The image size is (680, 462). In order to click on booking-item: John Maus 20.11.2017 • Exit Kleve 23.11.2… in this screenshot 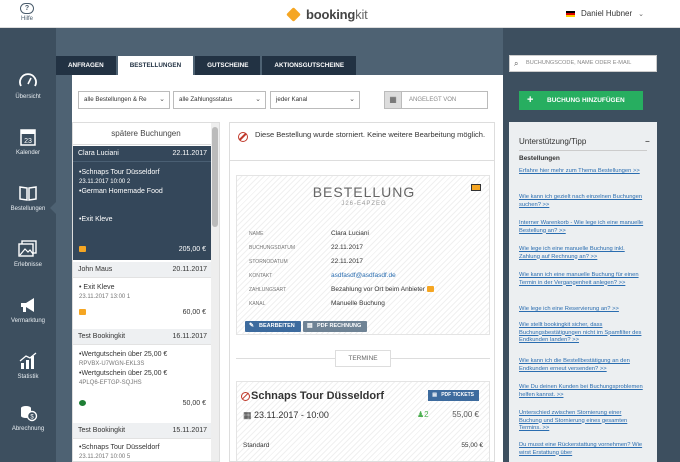, I will do `click(142, 292)`.